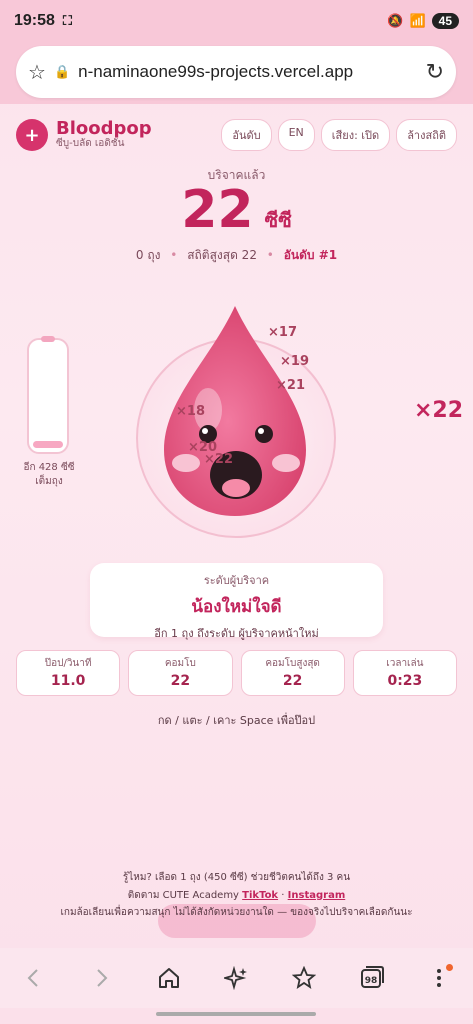 The height and width of the screenshot is (1024, 473). Describe the element at coordinates (236, 633) in the screenshot. I see `donor-level-next: อีก 1 ถุง ถึงระดับ ผู้บริจาคหน้าใหม่` at that location.